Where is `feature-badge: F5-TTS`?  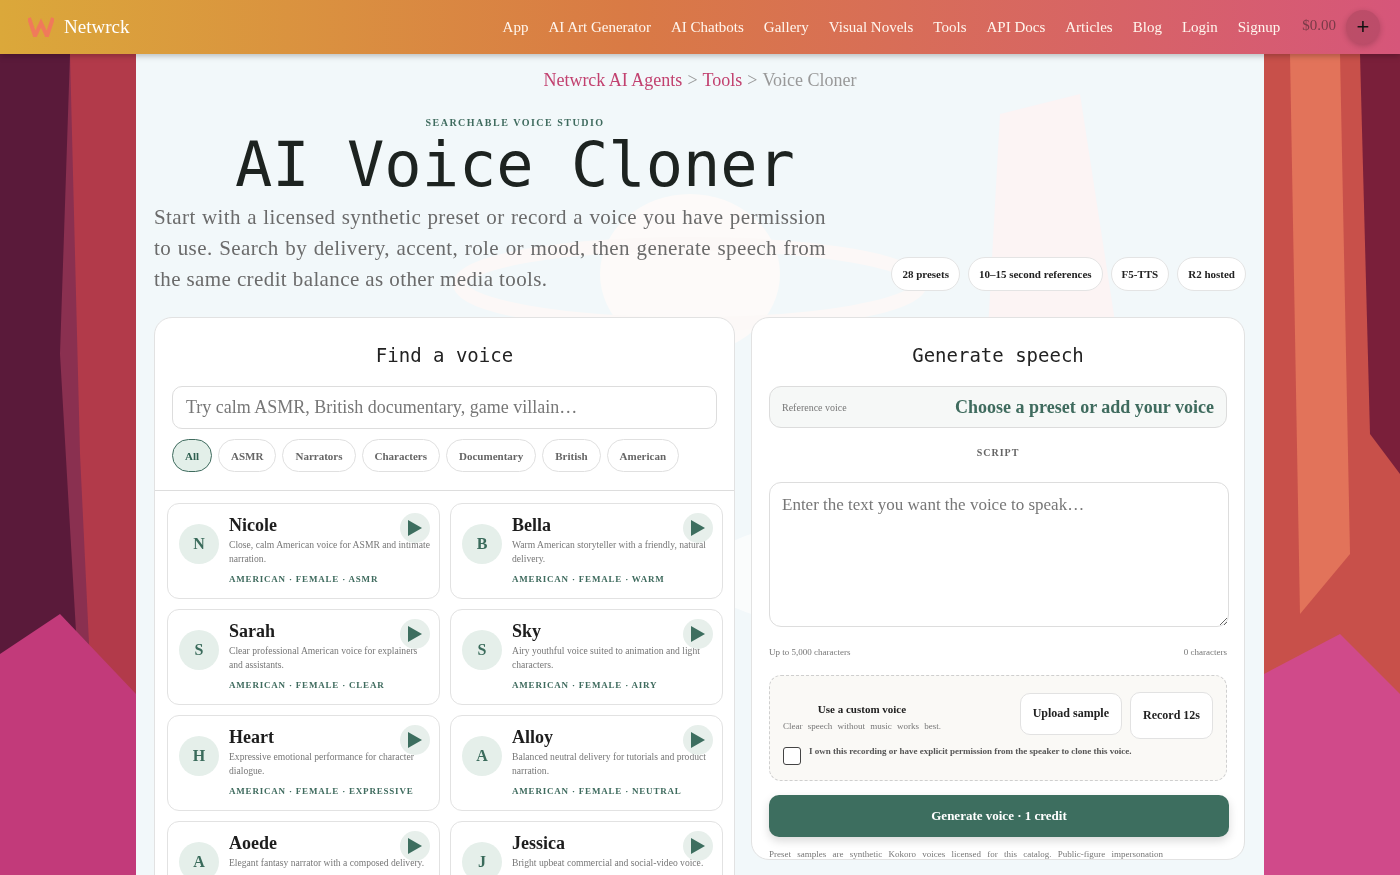
feature-badge: F5-TTS is located at coordinates (1140, 274).